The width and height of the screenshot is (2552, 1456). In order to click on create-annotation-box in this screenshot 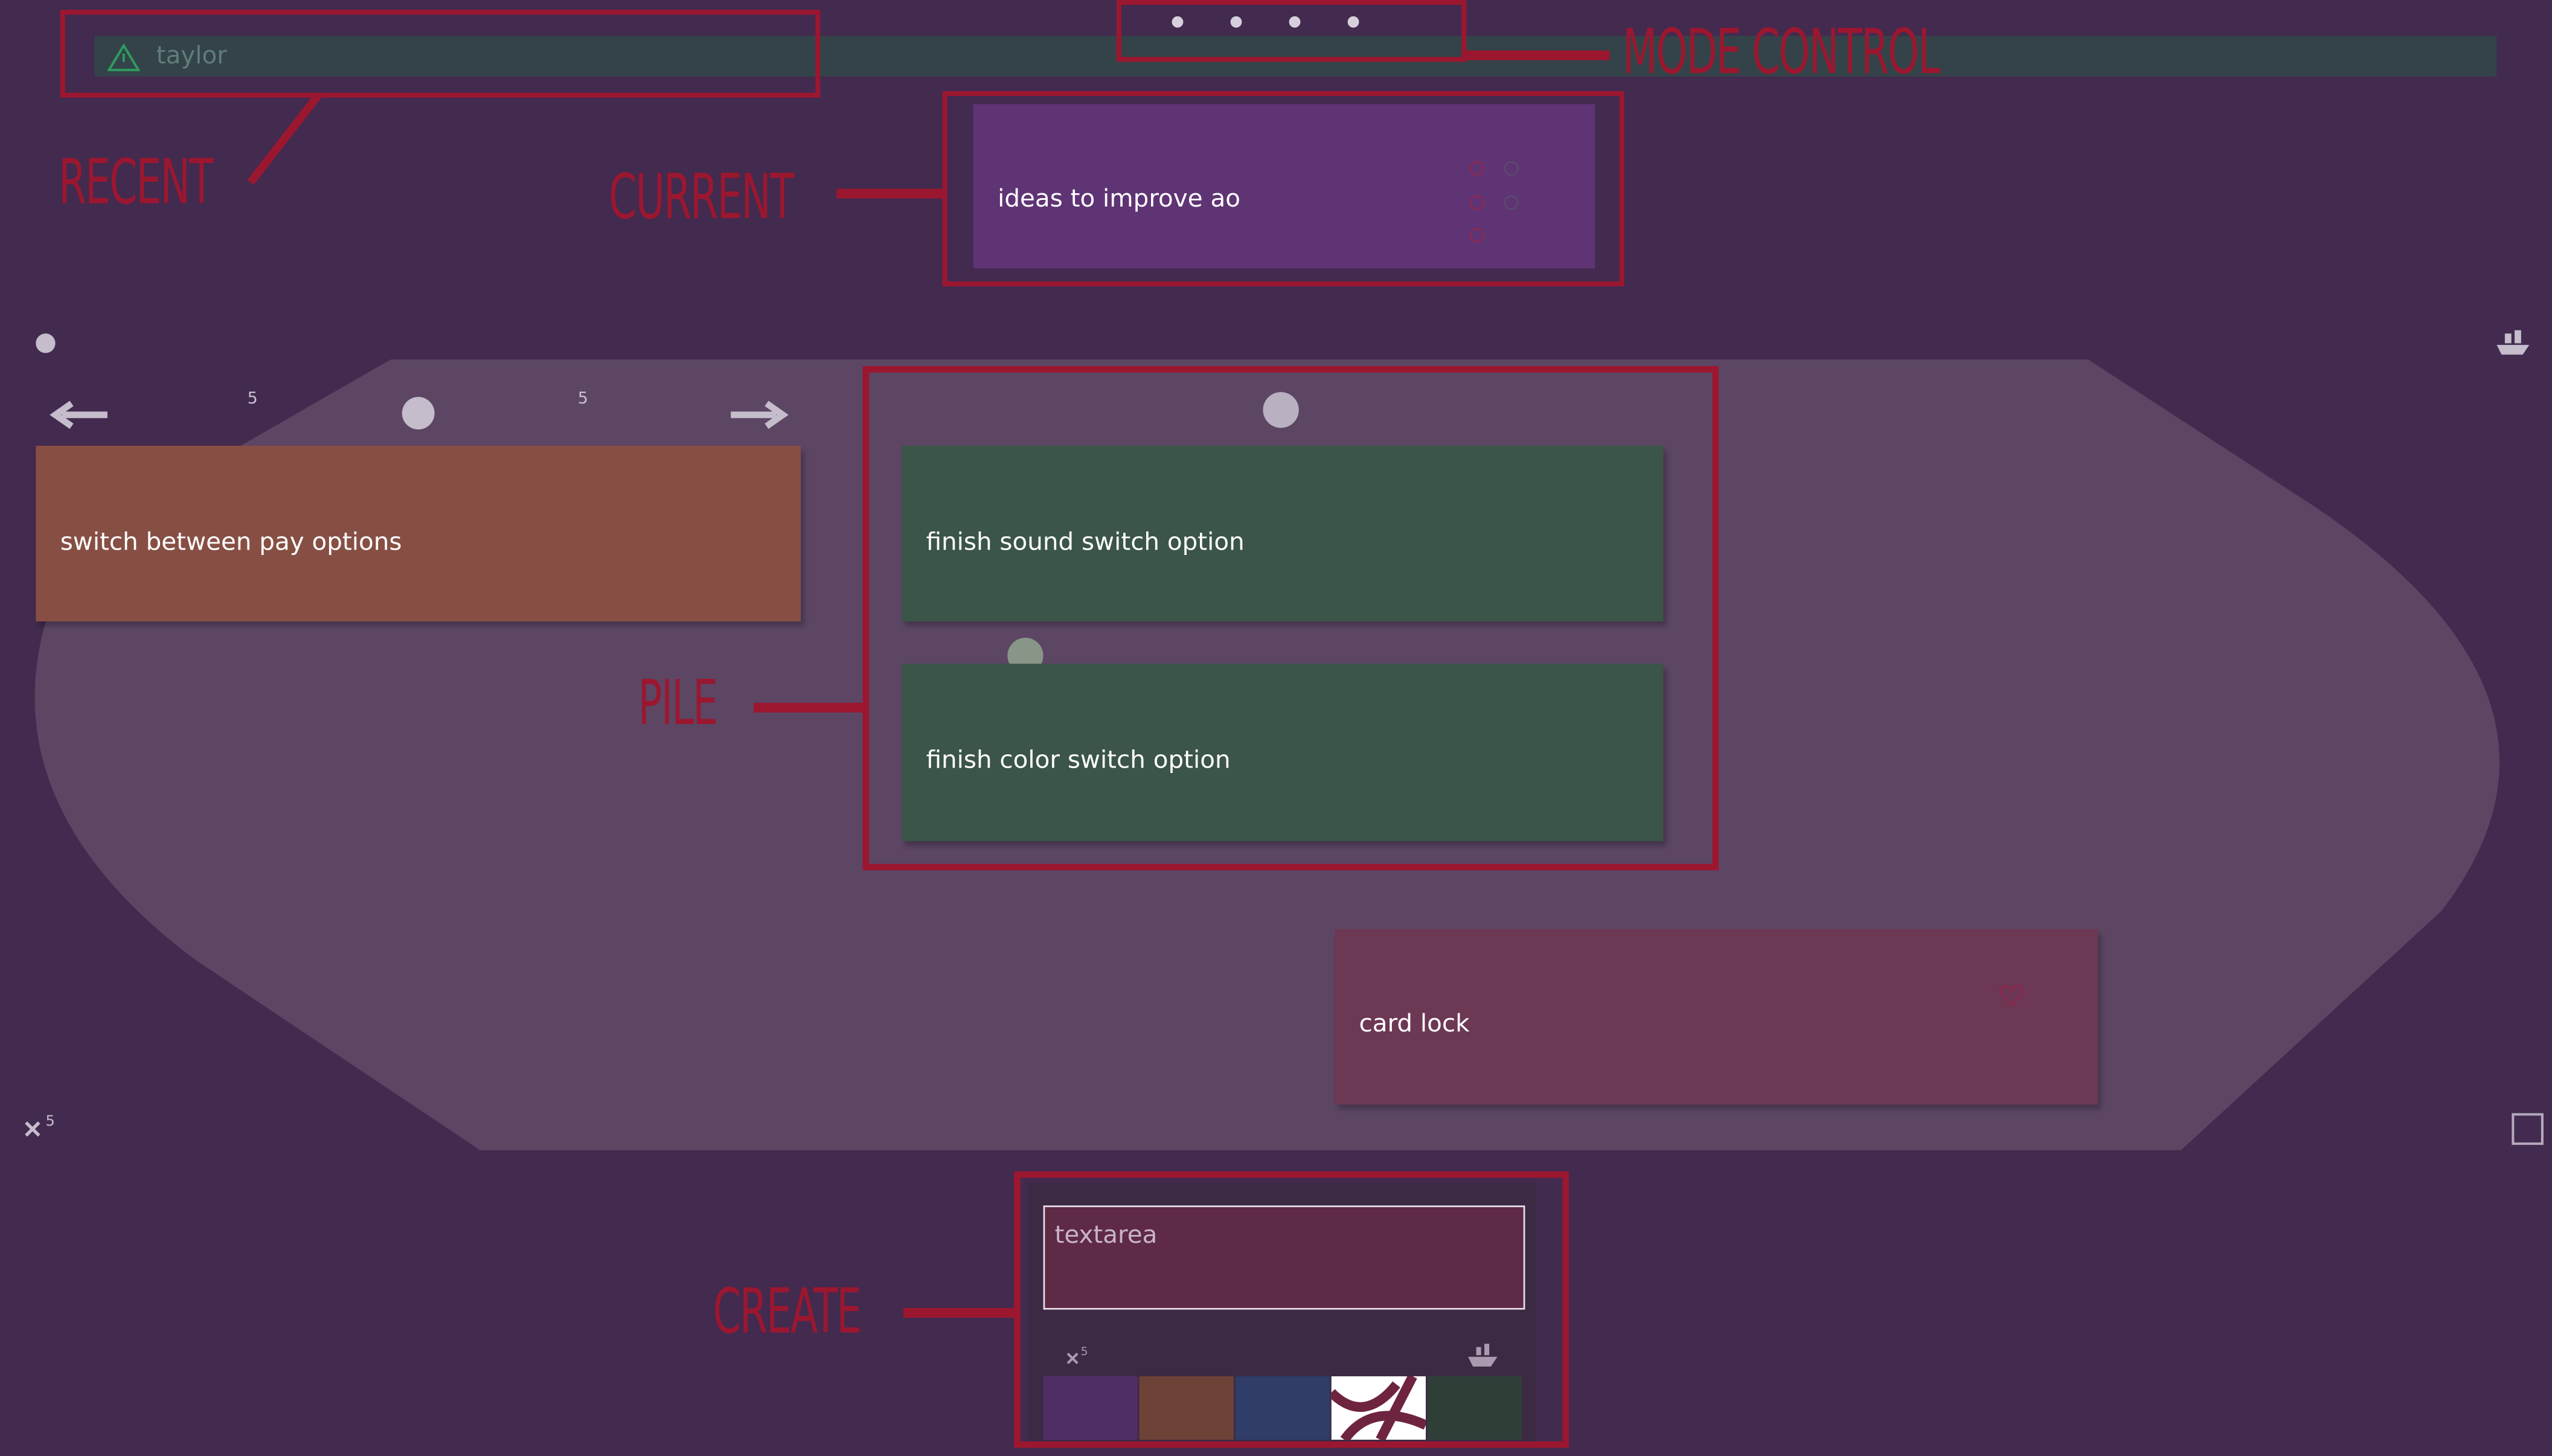, I will do `click(1291, 1309)`.